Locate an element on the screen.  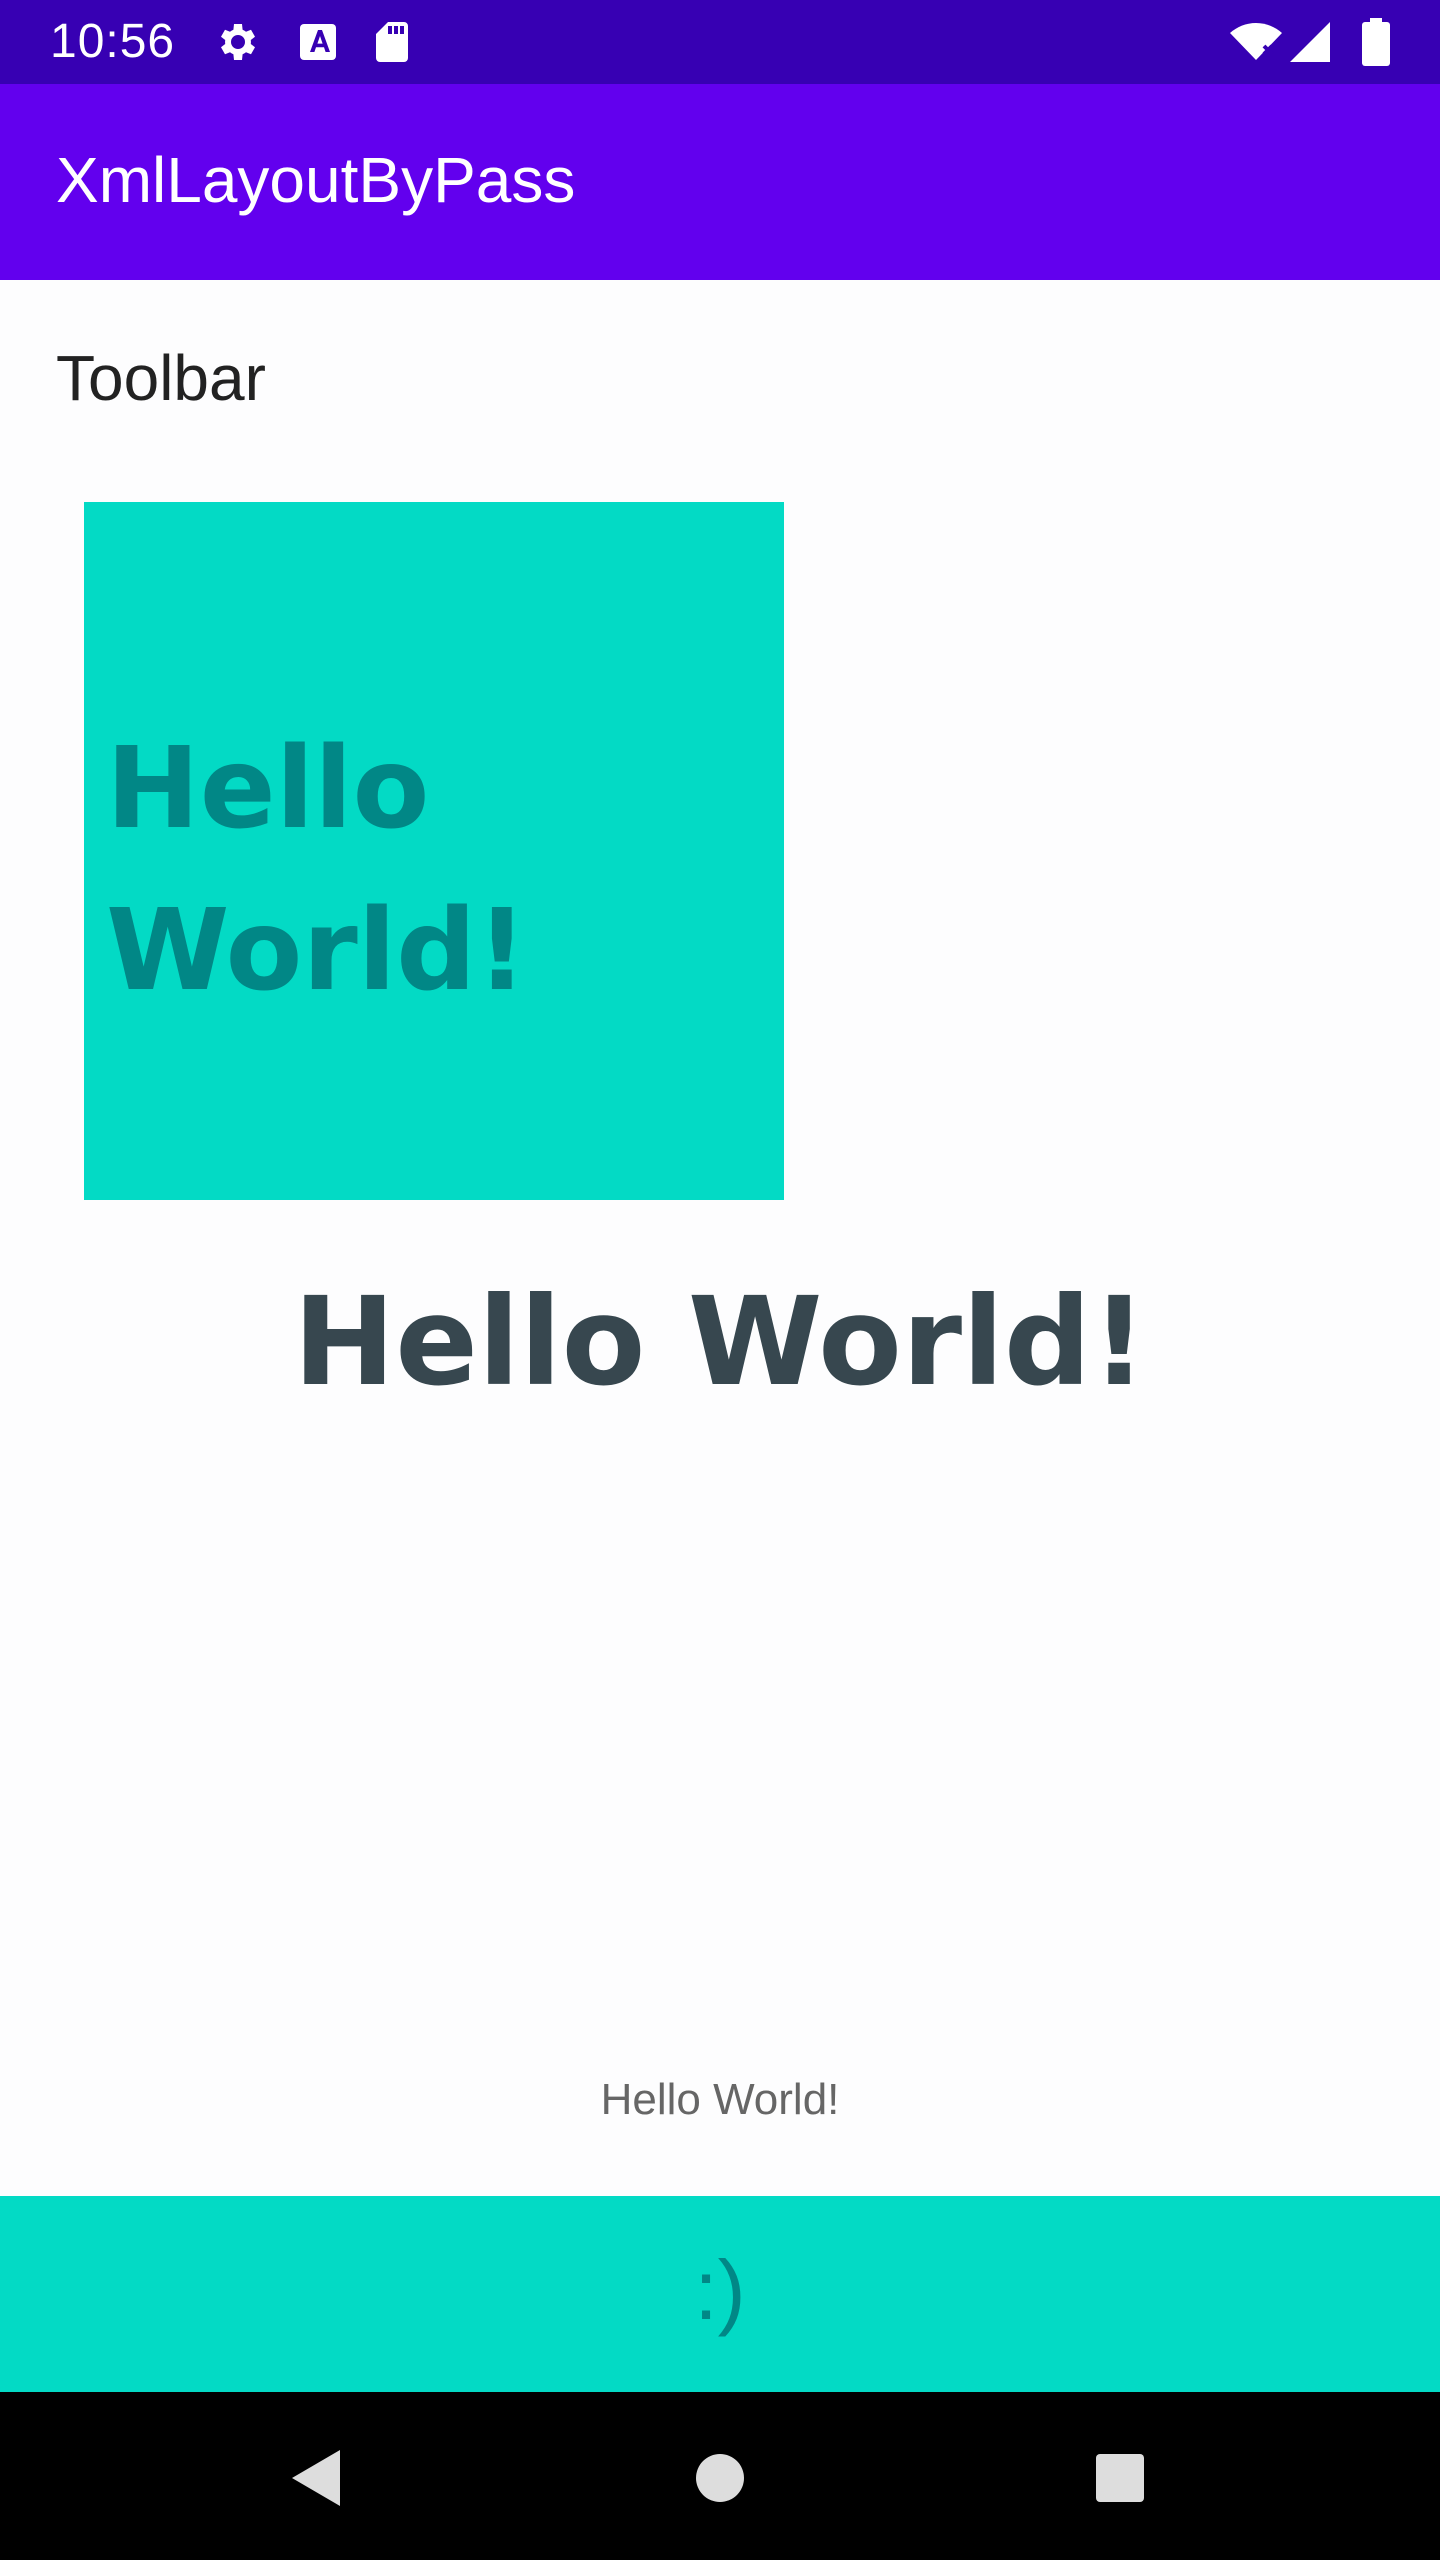
app-title: XmlLayoutByPass is located at coordinates (316, 180).